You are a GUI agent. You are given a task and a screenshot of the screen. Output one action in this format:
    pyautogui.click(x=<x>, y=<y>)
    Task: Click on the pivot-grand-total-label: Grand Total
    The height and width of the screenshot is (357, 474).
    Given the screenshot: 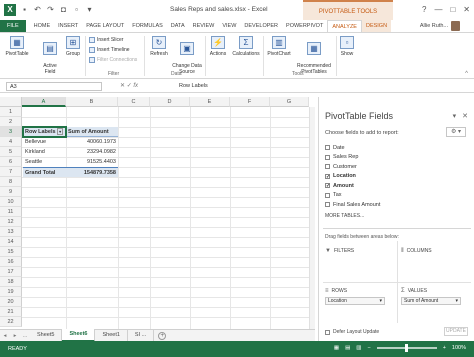 What is the action you would take?
    pyautogui.click(x=44, y=172)
    